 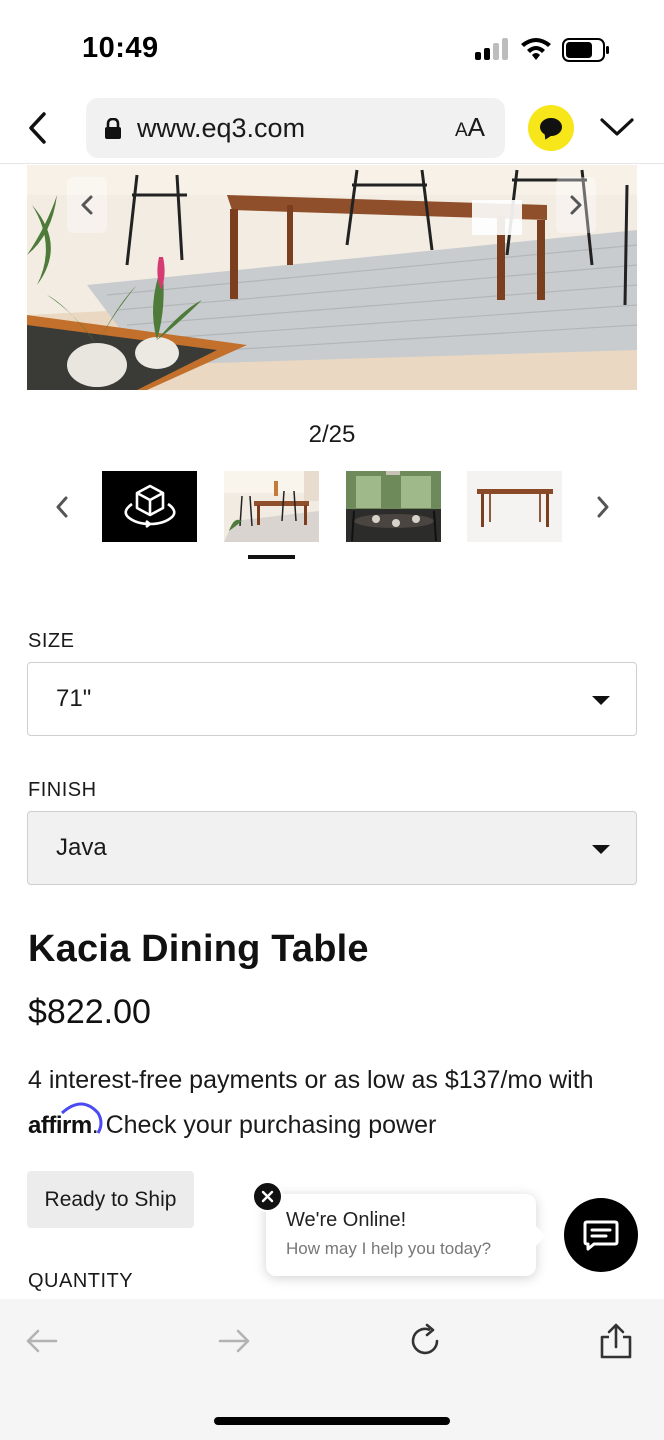 I want to click on 3d-cube-icon, so click(x=150, y=506).